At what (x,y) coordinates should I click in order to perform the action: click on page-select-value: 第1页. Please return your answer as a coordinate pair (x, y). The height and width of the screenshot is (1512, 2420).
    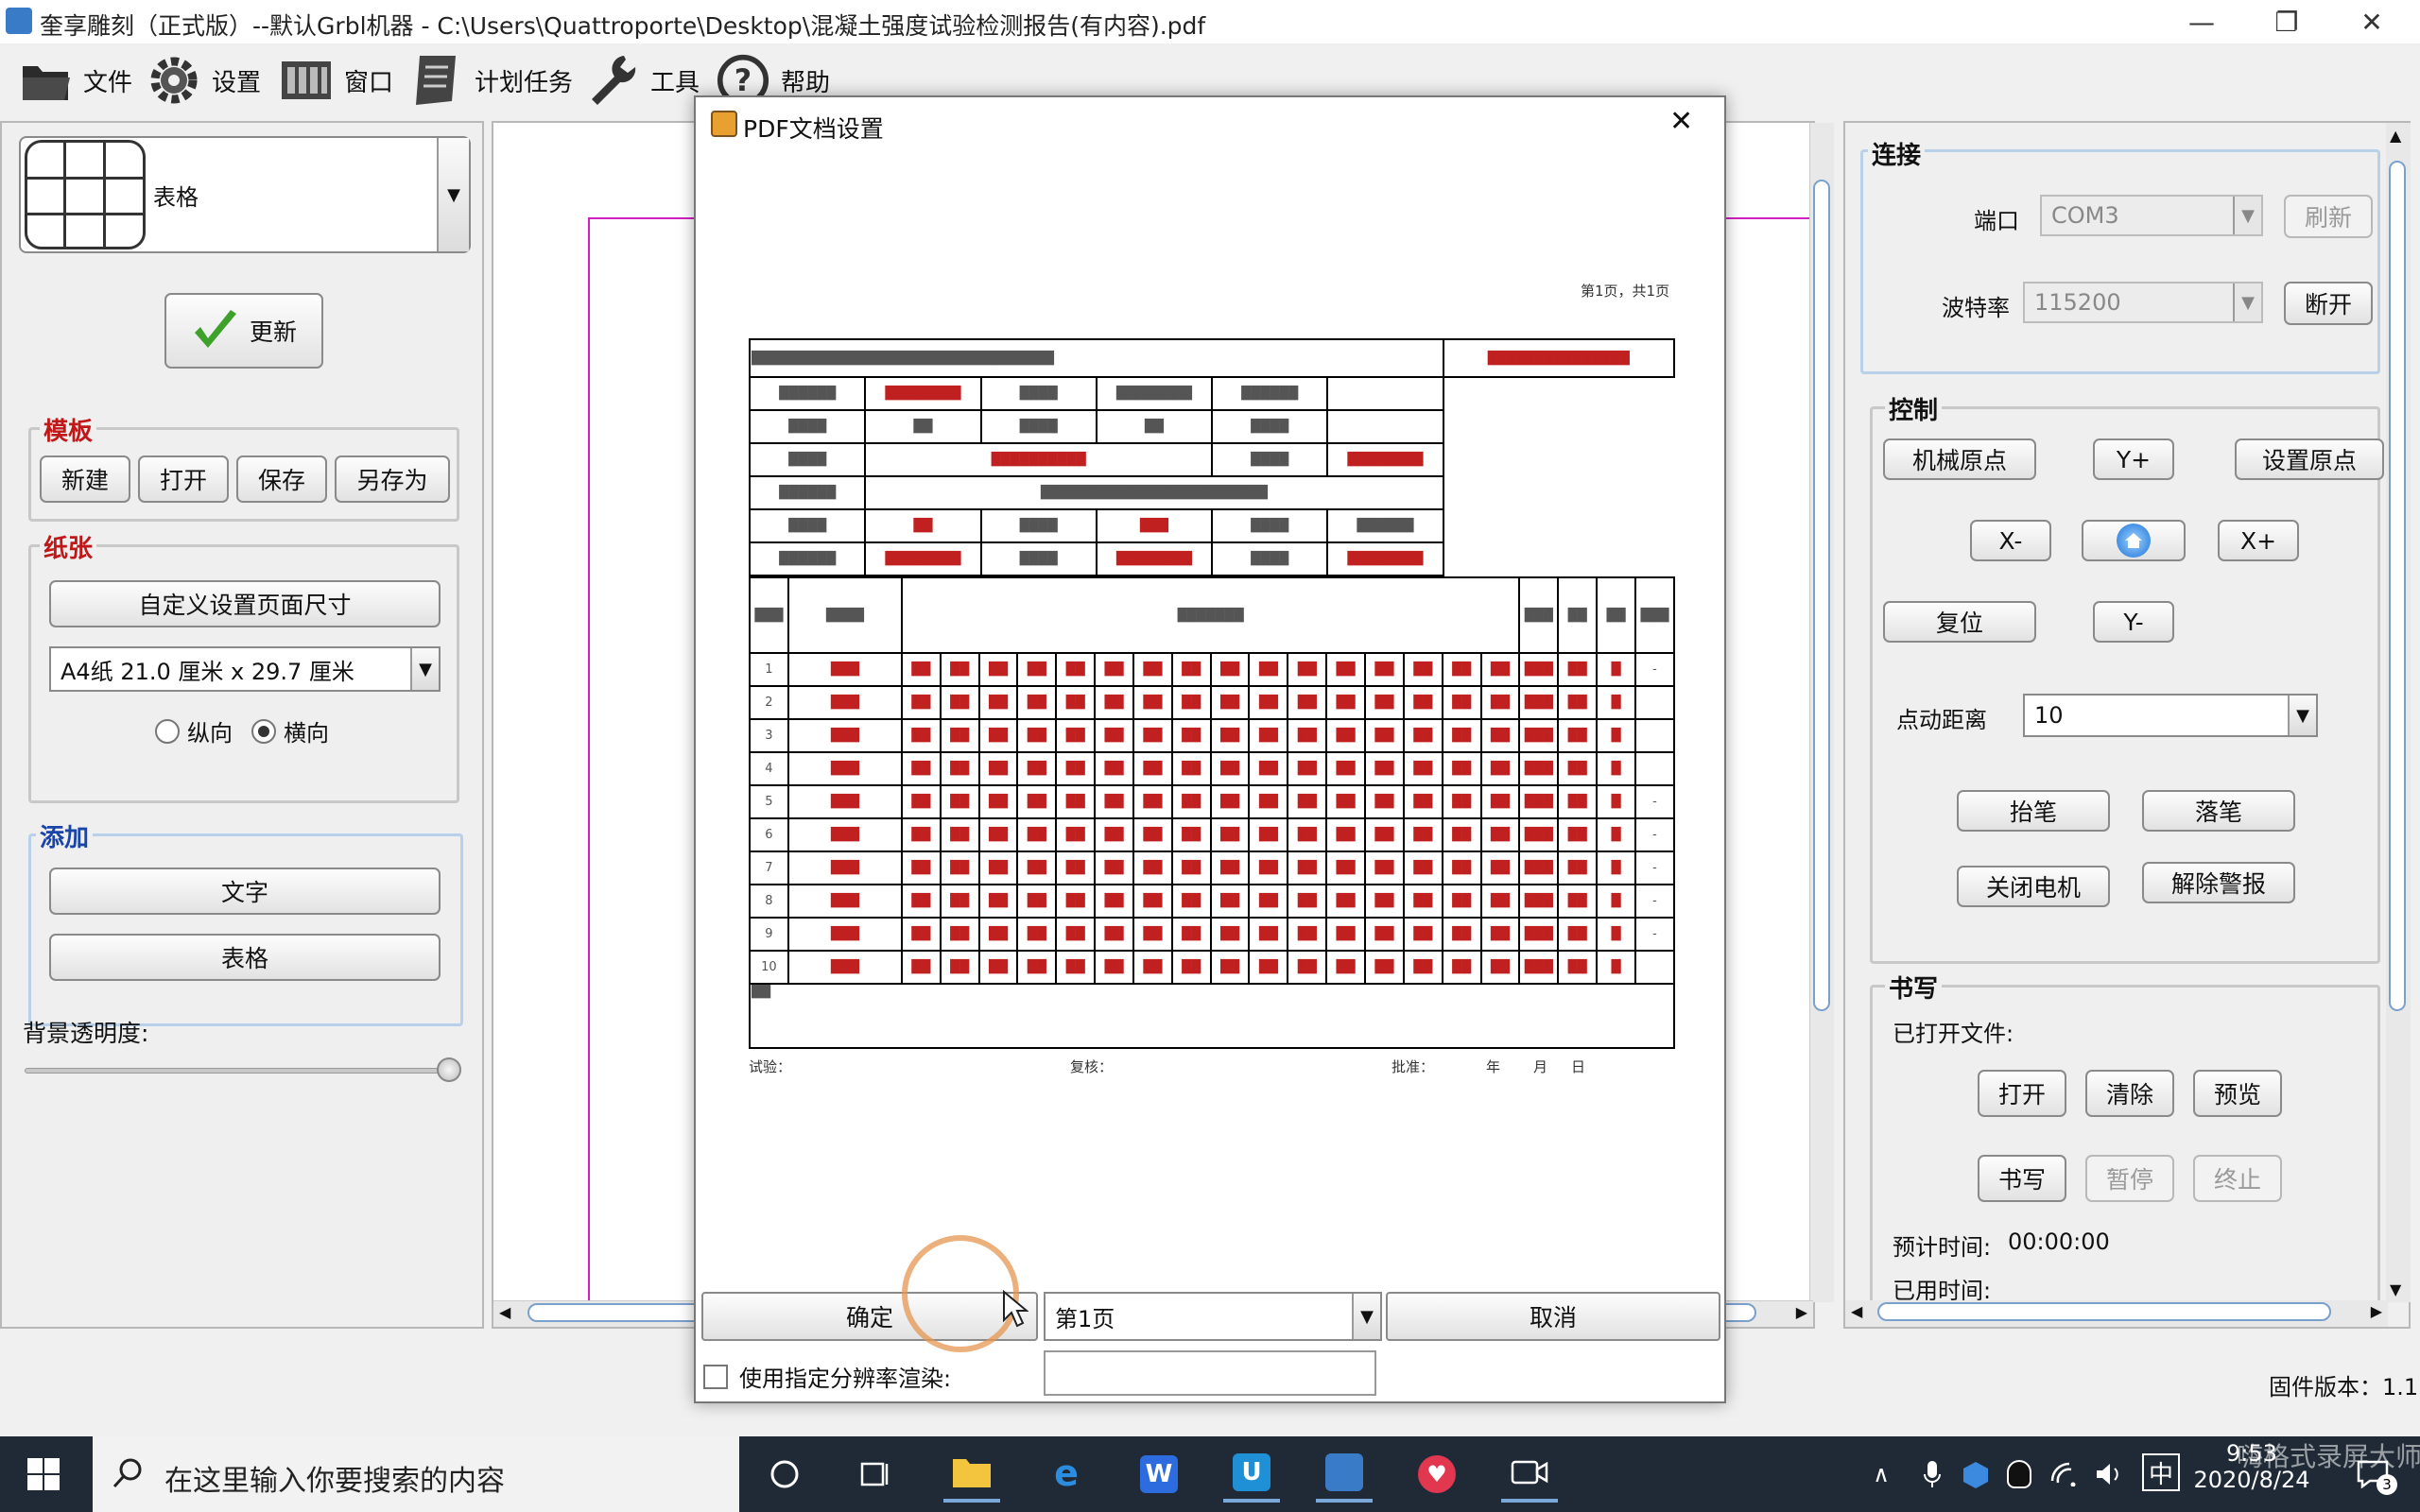
    Looking at the image, I should click on (1085, 1318).